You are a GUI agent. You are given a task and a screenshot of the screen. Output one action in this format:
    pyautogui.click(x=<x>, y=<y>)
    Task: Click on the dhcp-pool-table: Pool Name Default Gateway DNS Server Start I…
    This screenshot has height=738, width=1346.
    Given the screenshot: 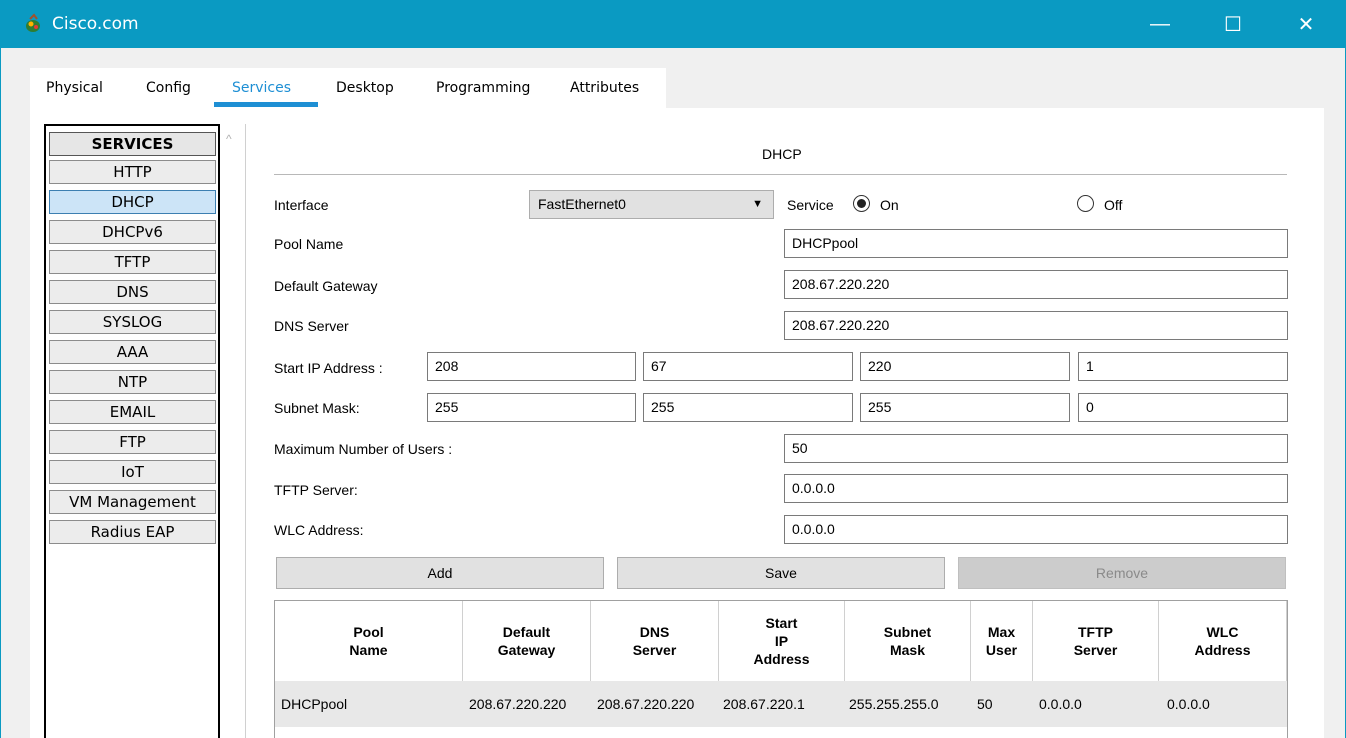 What is the action you would take?
    pyautogui.click(x=781, y=669)
    